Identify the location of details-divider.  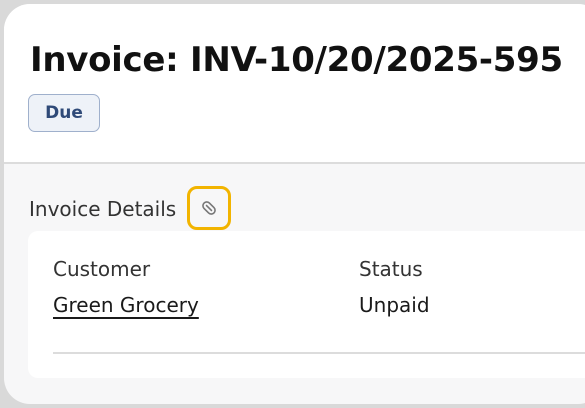
(319, 353).